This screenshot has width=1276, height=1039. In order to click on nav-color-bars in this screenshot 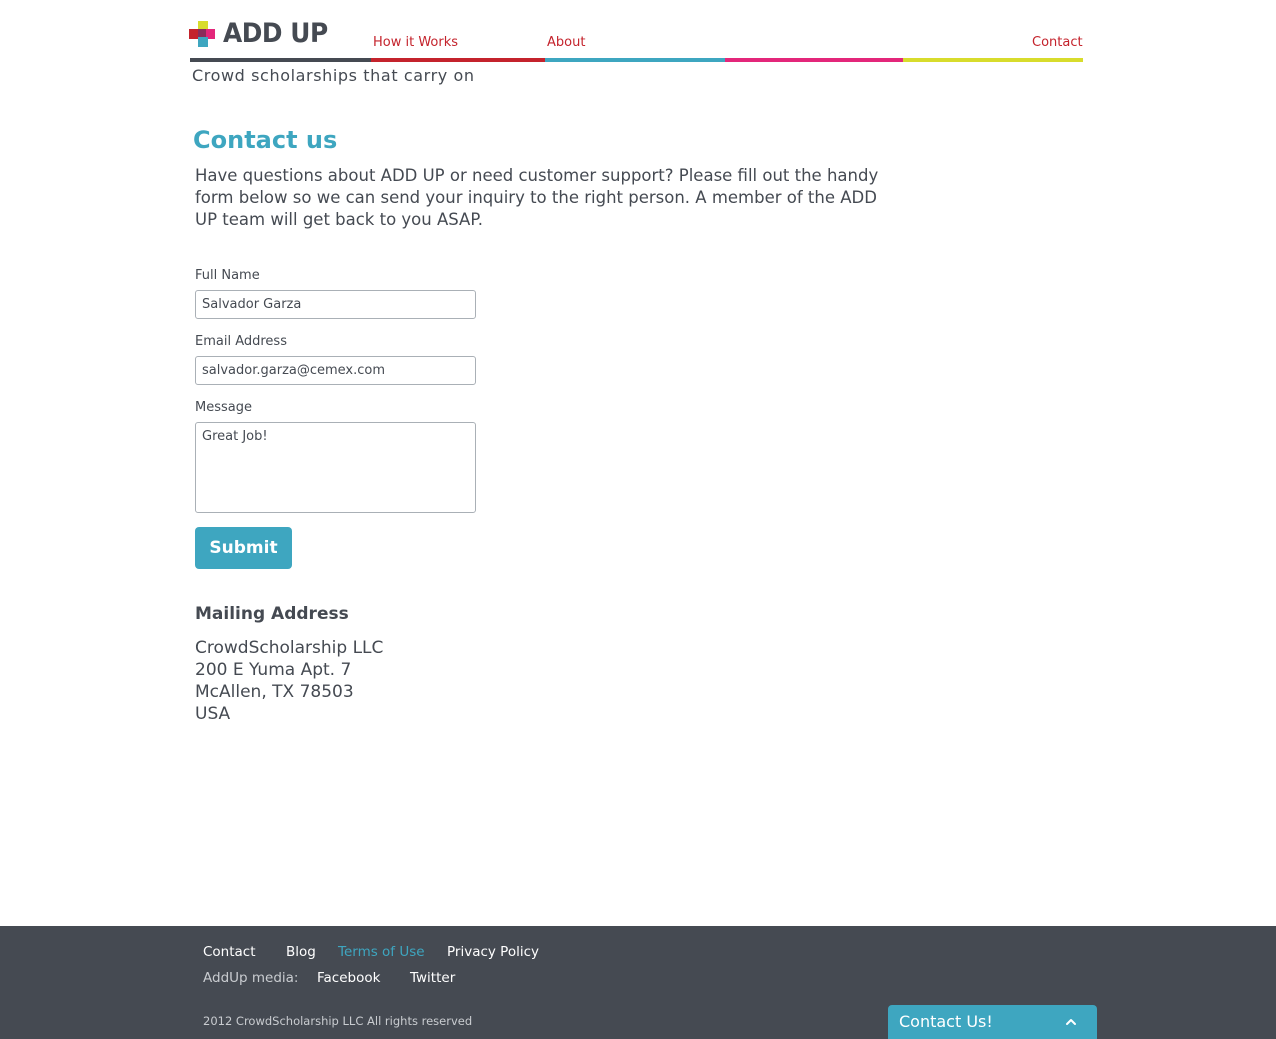, I will do `click(636, 60)`.